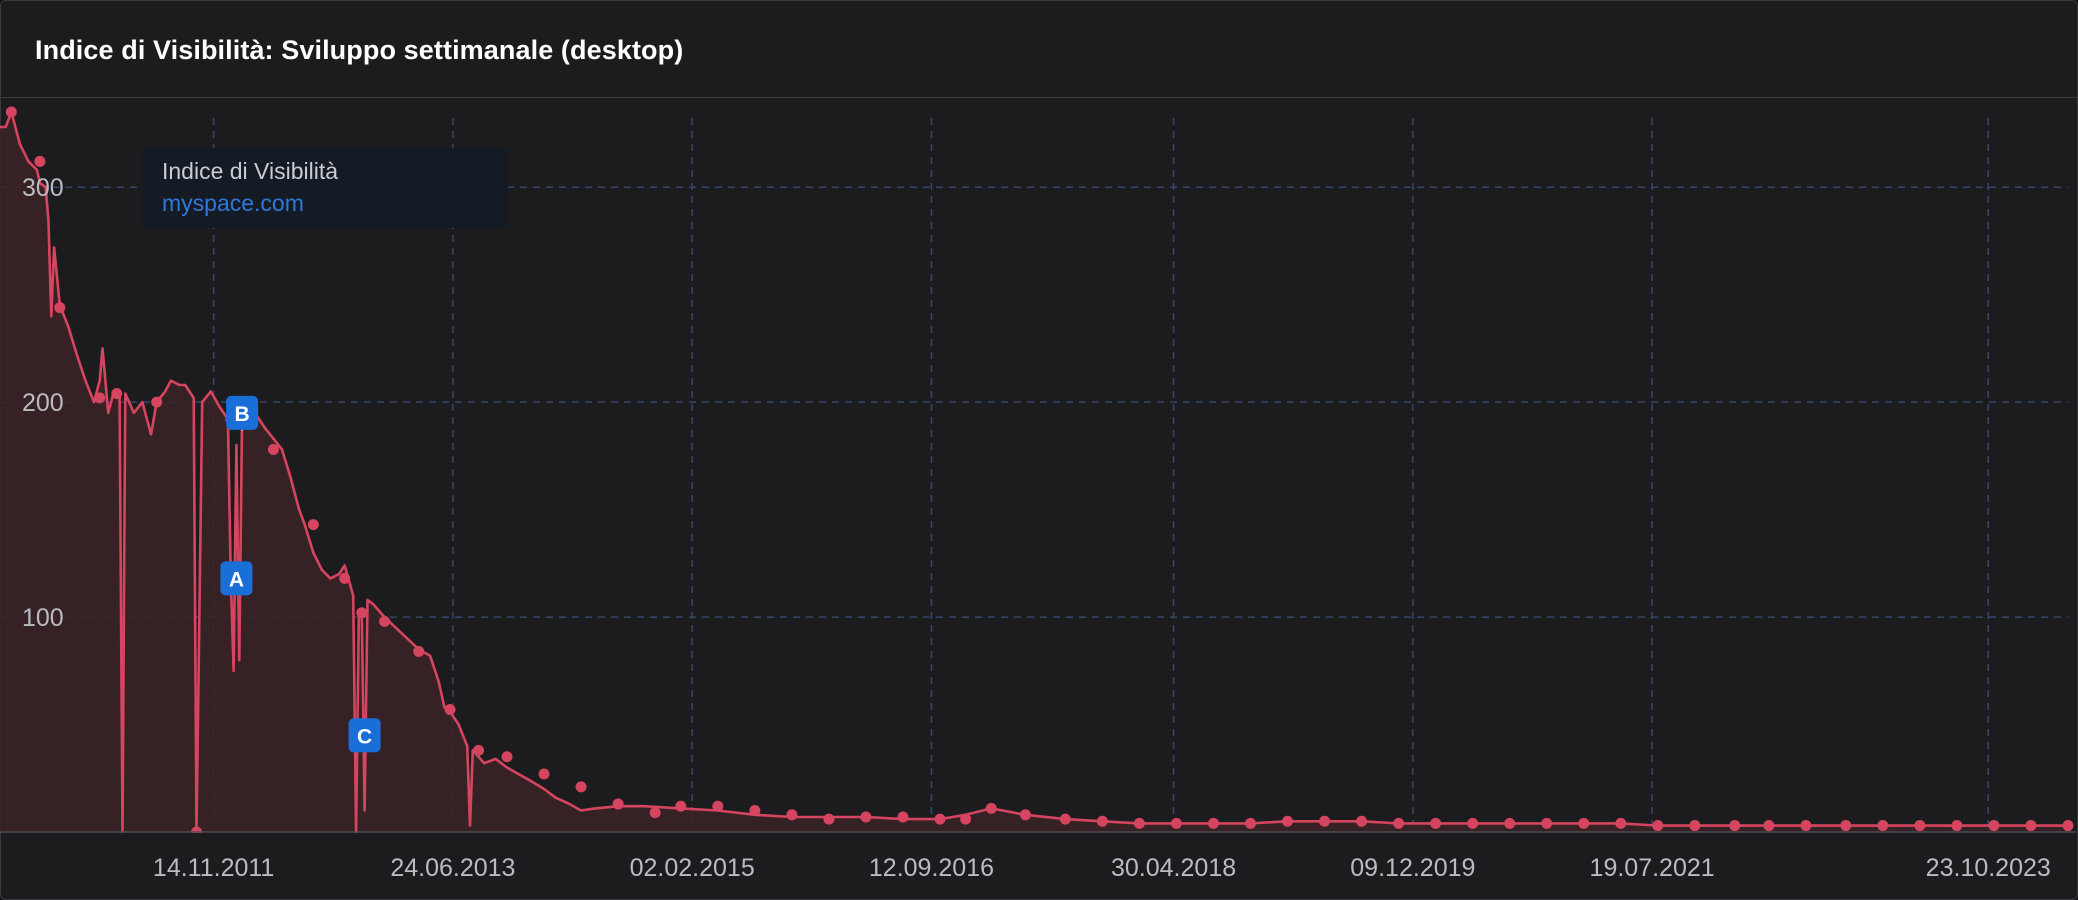  Describe the element at coordinates (250, 171) in the screenshot. I see `legend-metric-name: Indice di Visibilità` at that location.